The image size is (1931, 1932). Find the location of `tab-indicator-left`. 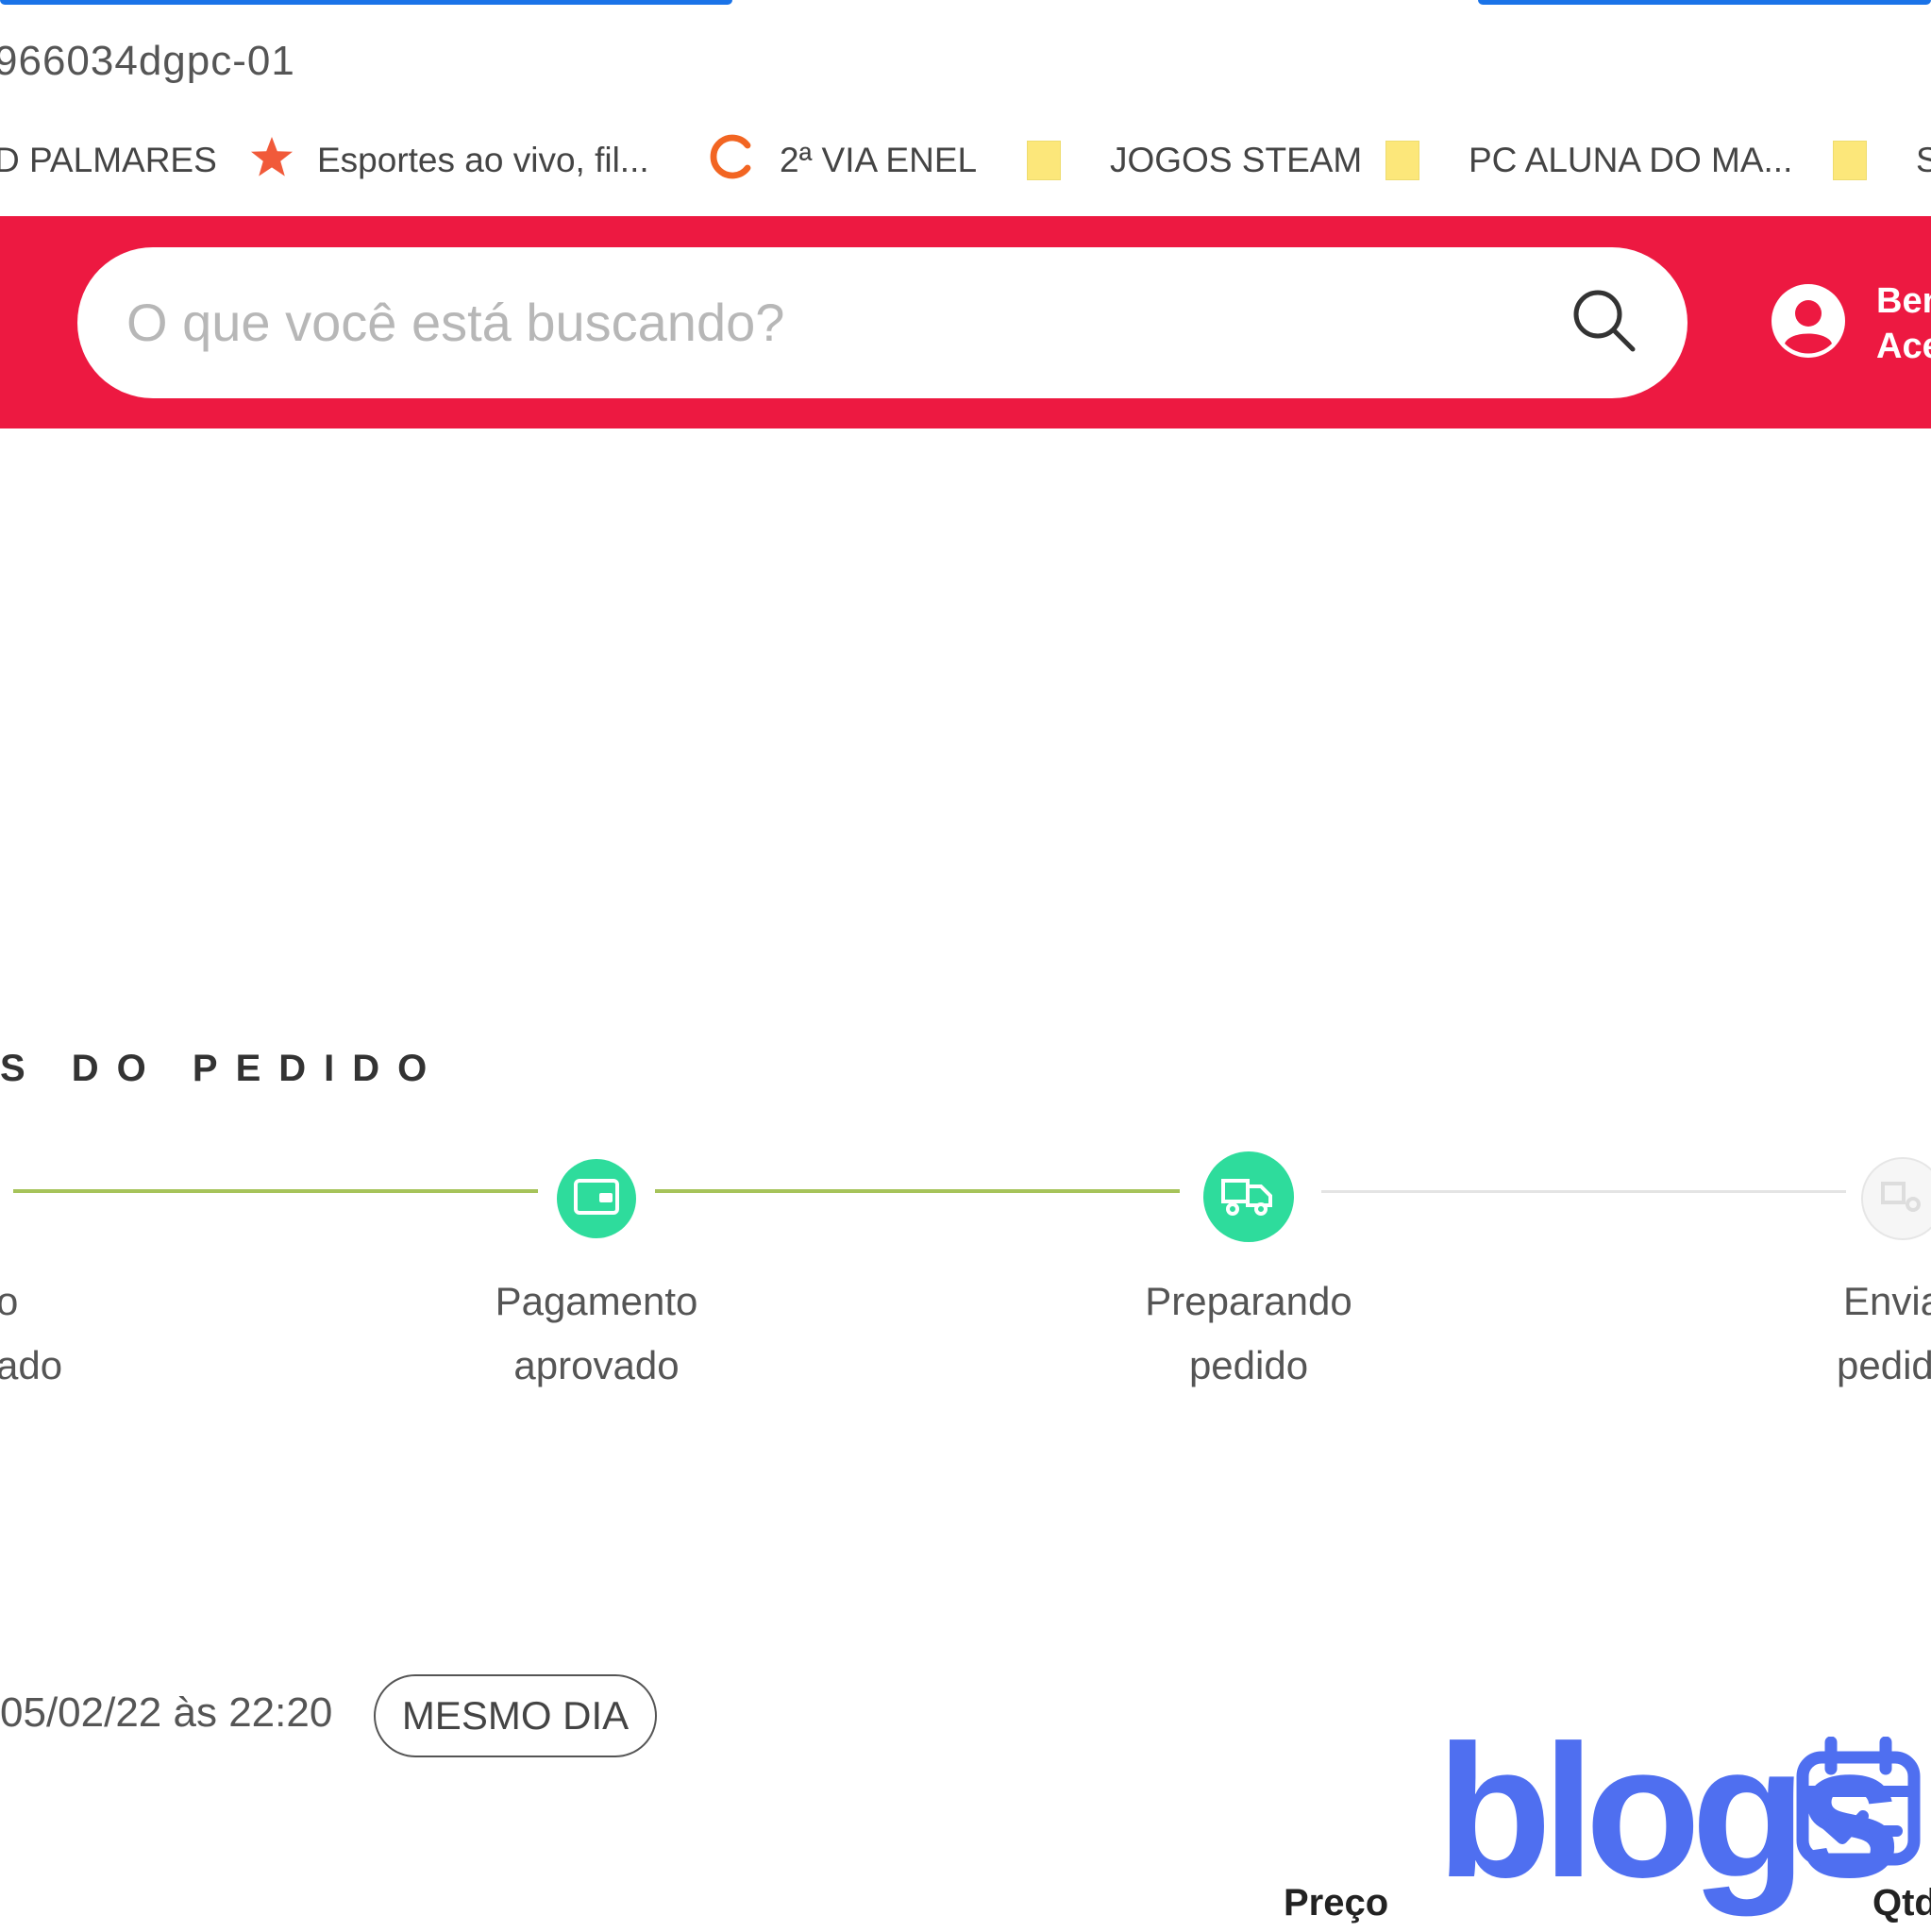

tab-indicator-left is located at coordinates (366, 2).